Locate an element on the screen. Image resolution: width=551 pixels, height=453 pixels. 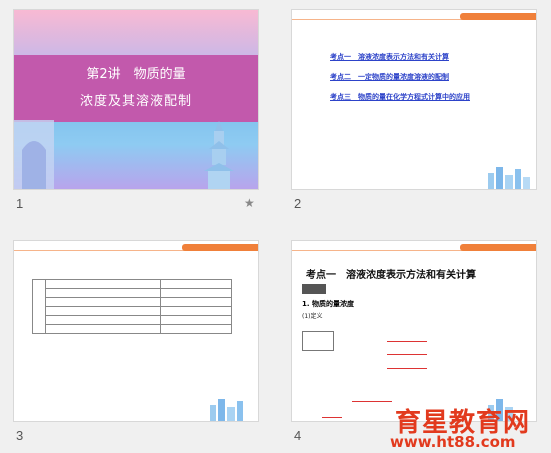
toc-link-2: 考点二 一定物质的量浓度溶液的配制 is located at coordinates (389, 77).